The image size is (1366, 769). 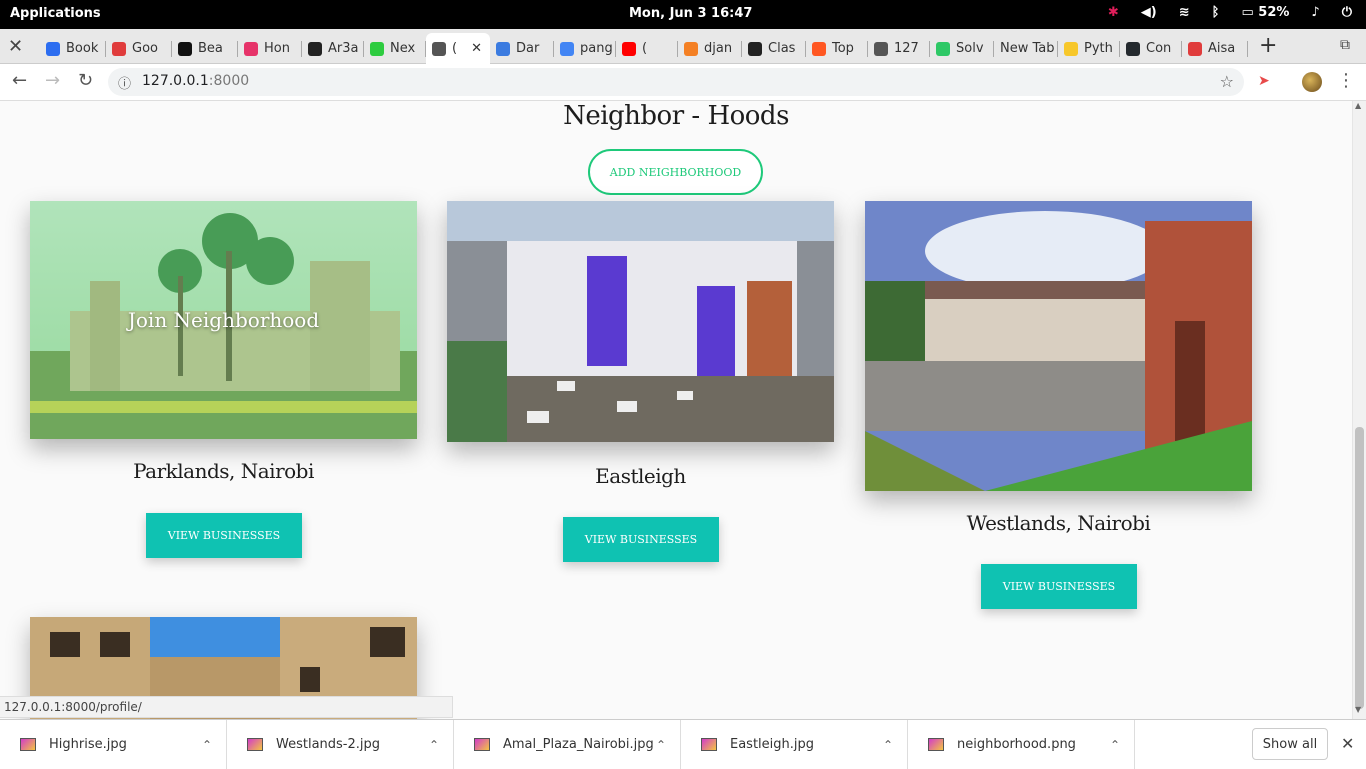 What do you see at coordinates (1216, 12) in the screenshot?
I see `bluetooth-icon: ᛒ` at bounding box center [1216, 12].